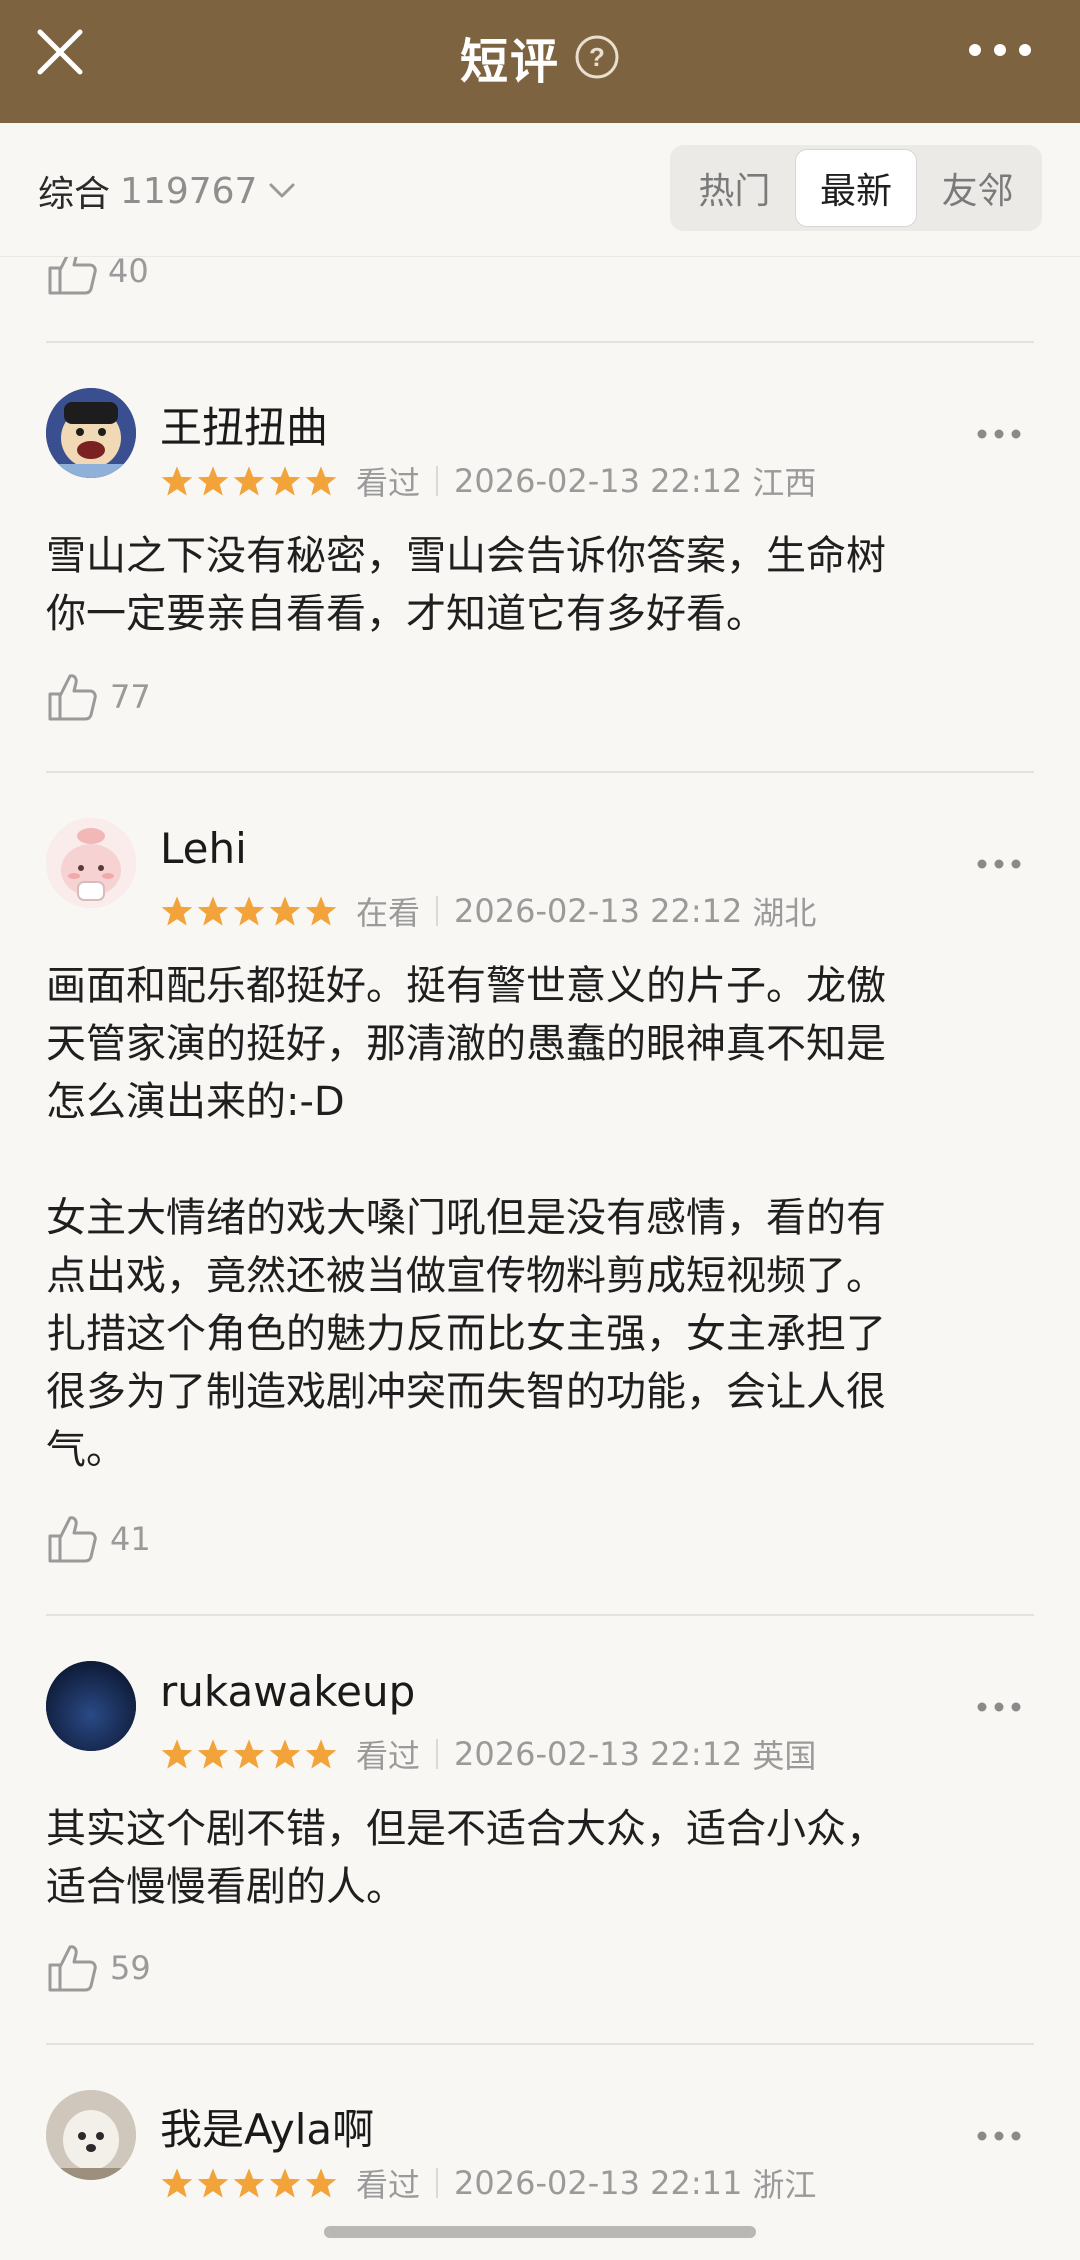 This screenshot has width=1080, height=2260. What do you see at coordinates (784, 1756) in the screenshot?
I see `review-location: 英国` at bounding box center [784, 1756].